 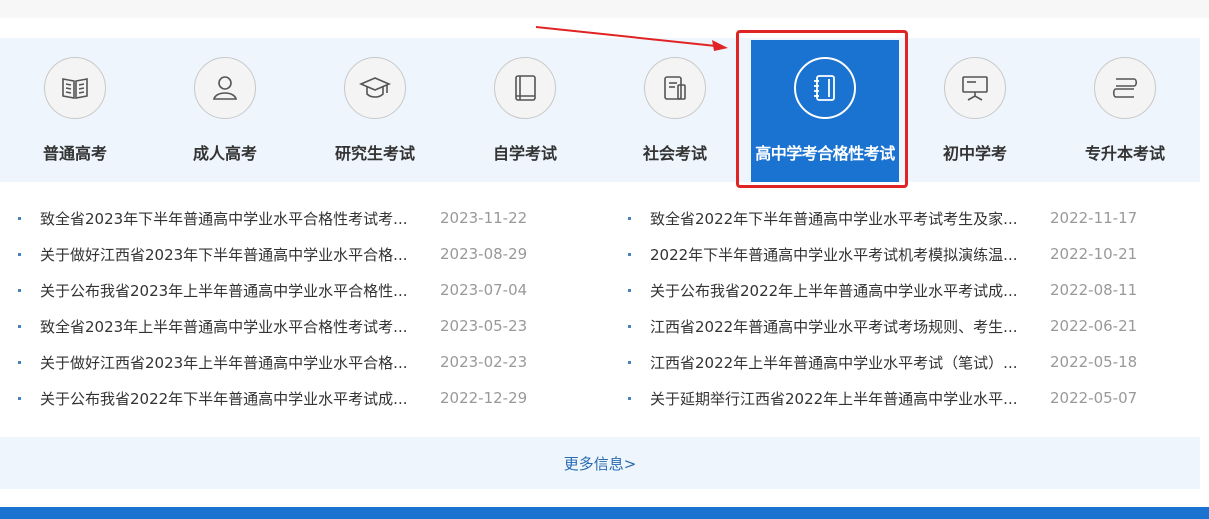 I want to click on list-item: 关于公布我省2022年上半年普通高中学业水平考试成... 2022-08-11, so click(x=909, y=290).